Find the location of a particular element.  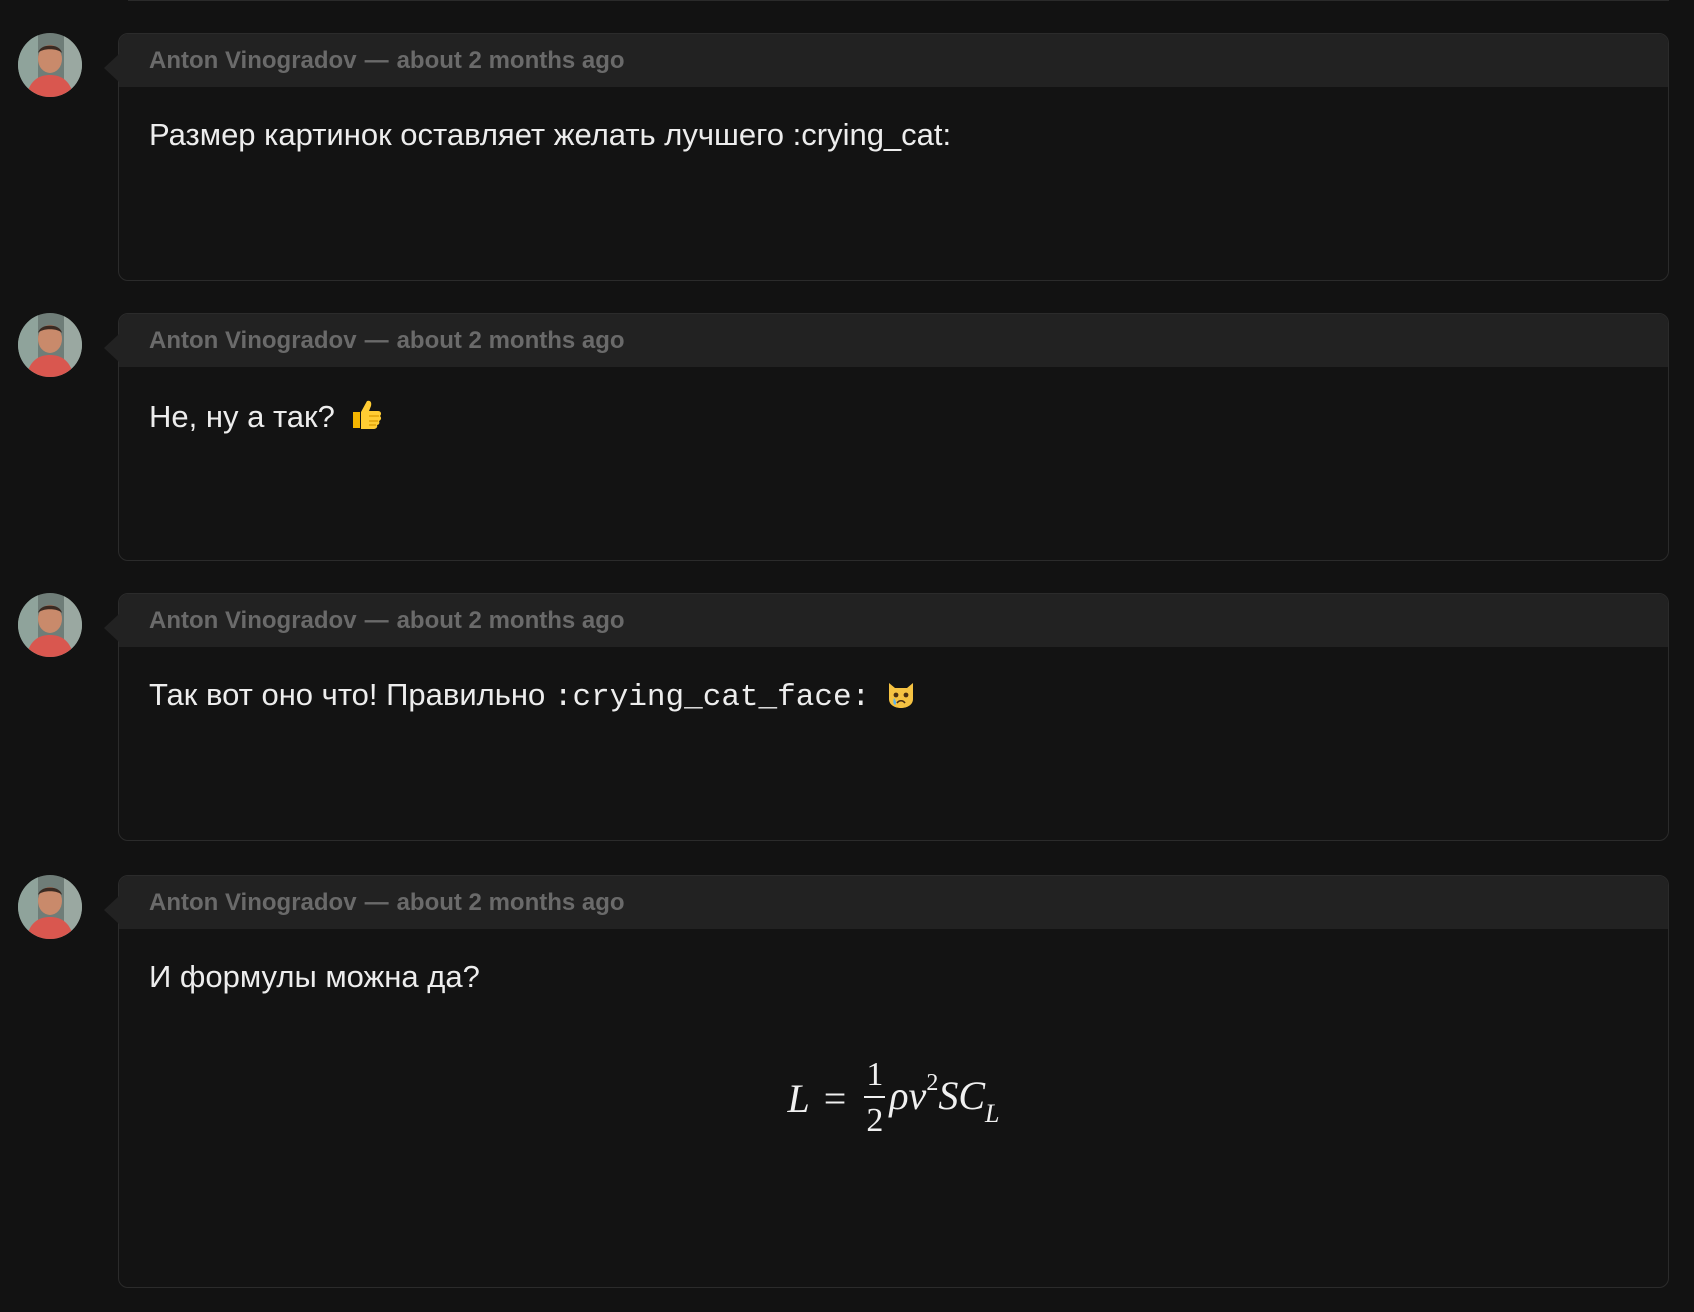

comment-text: Не, ну а так? is located at coordinates (242, 416).